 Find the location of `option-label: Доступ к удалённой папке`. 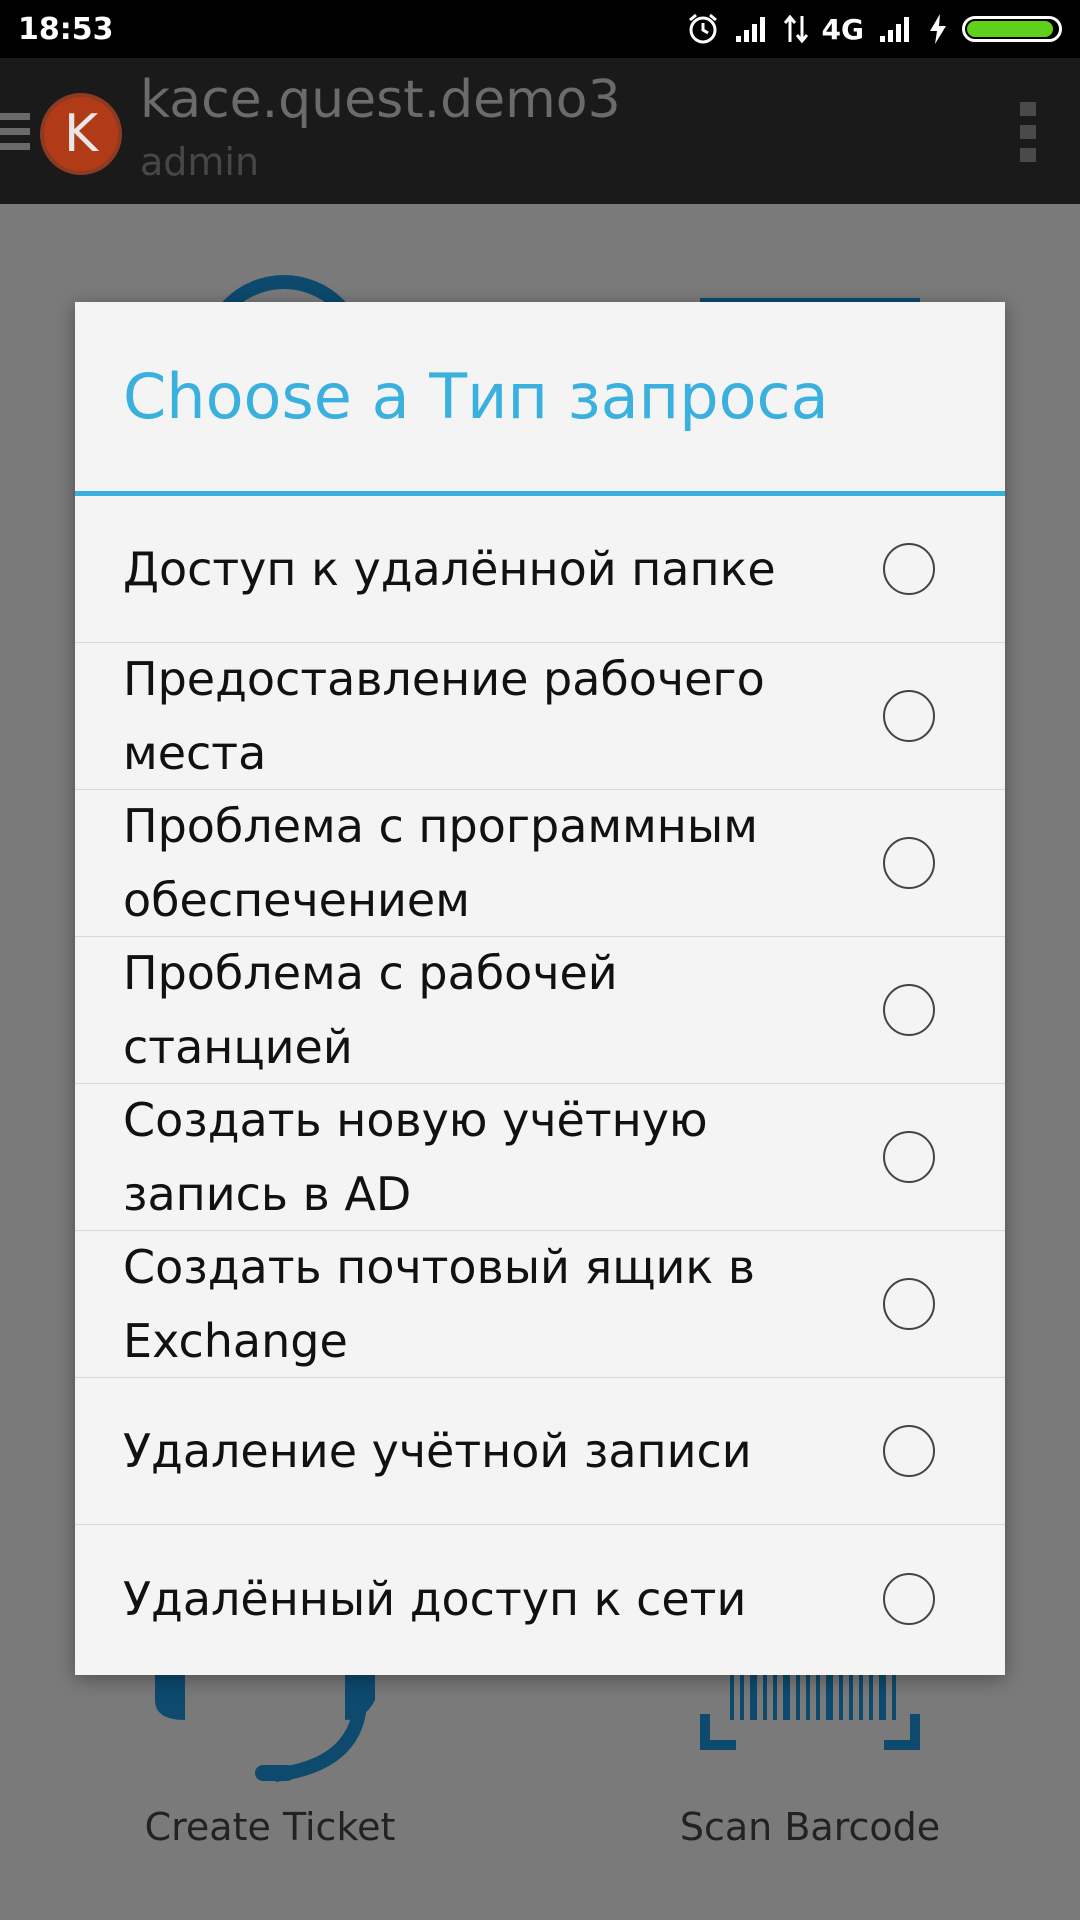

option-label: Доступ к удалённой папке is located at coordinates (449, 569).